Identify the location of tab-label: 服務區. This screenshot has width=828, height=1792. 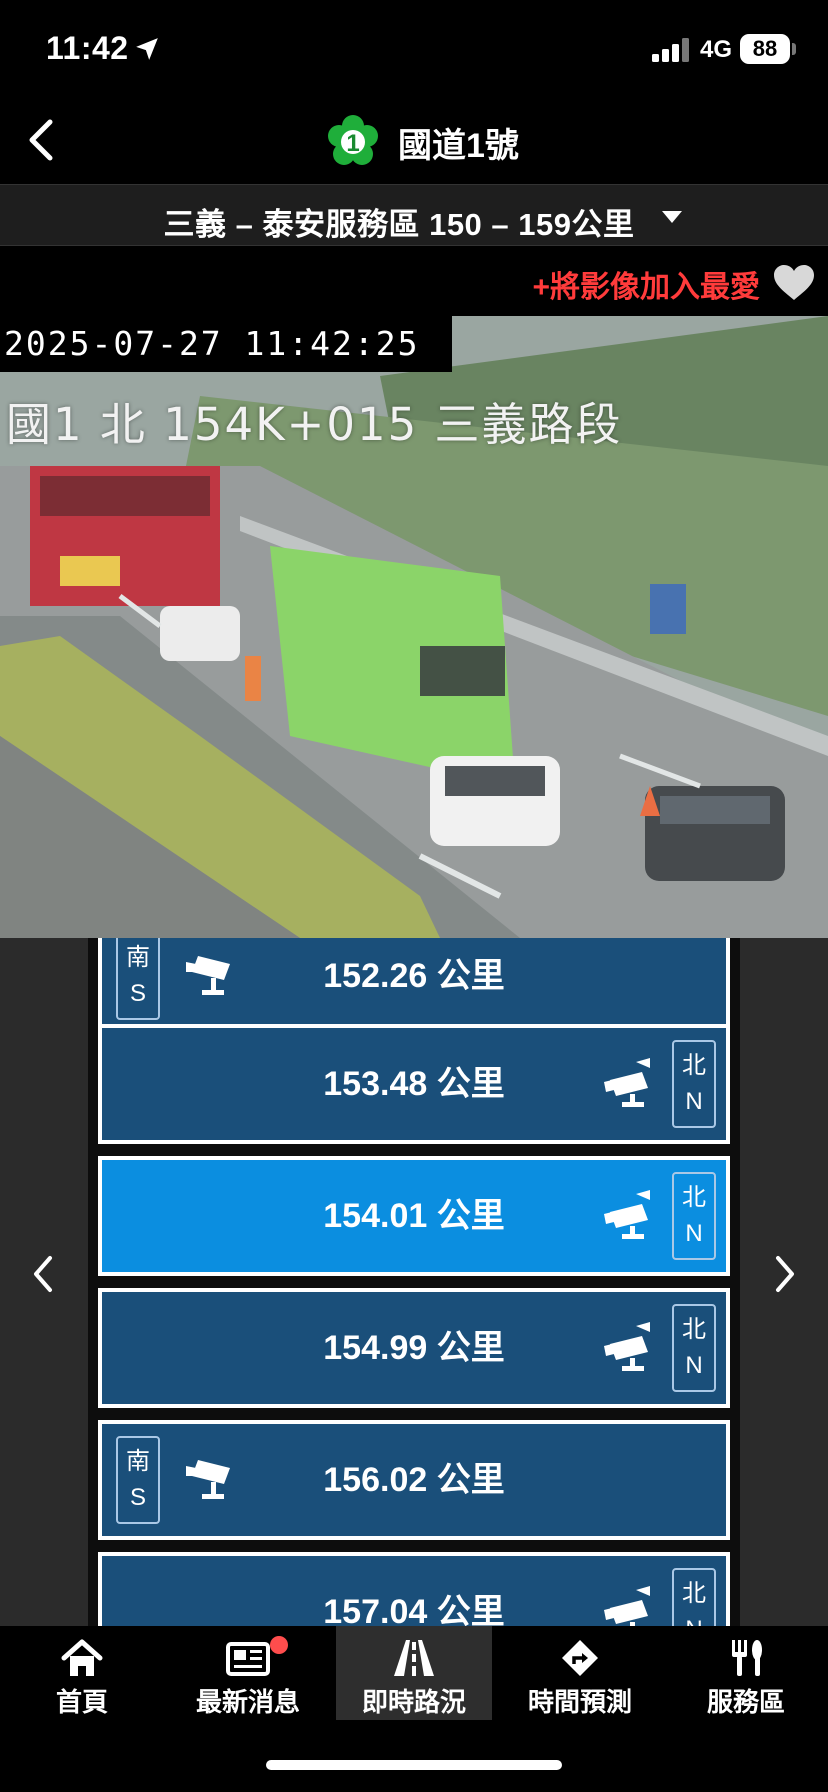
(745, 1702).